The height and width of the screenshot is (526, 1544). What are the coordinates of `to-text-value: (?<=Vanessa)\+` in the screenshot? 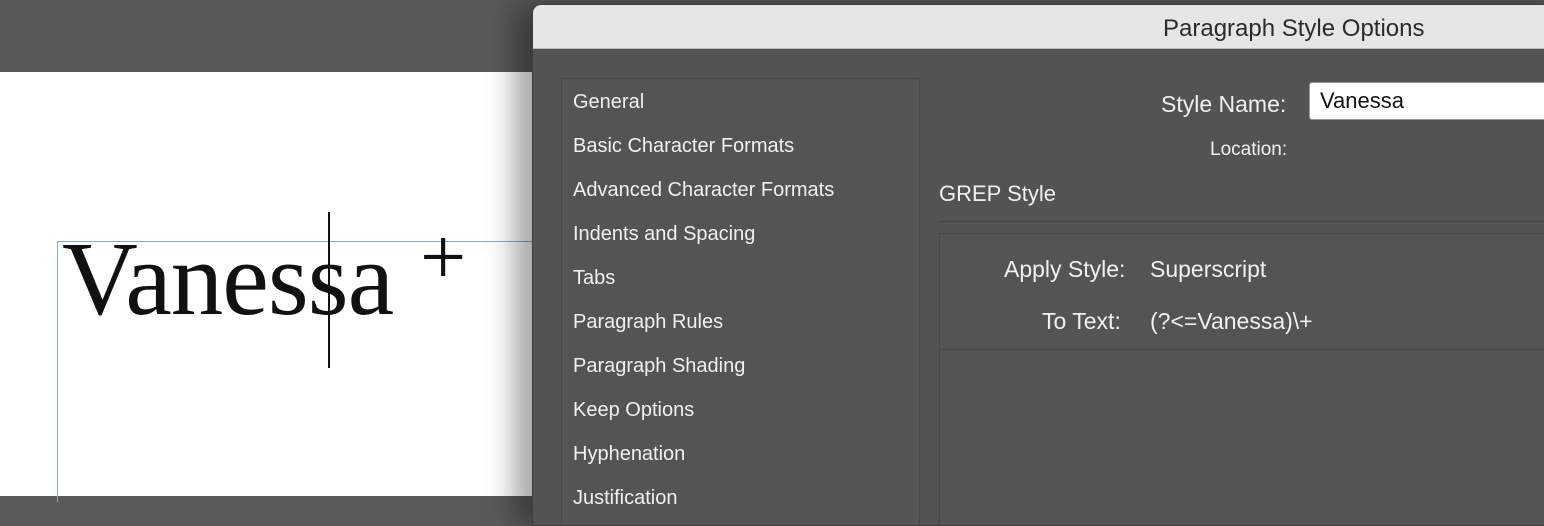 It's located at (1231, 321).